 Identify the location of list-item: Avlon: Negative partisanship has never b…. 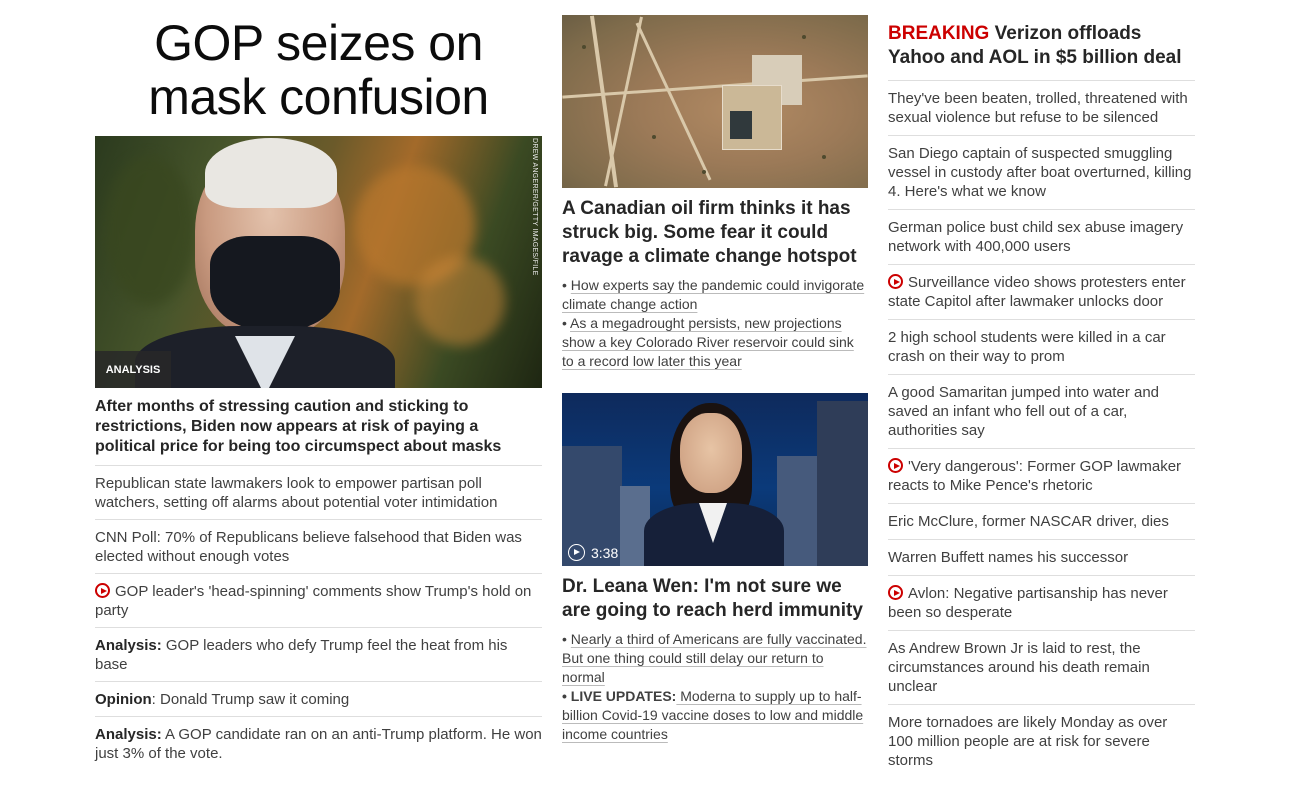
(1041, 603).